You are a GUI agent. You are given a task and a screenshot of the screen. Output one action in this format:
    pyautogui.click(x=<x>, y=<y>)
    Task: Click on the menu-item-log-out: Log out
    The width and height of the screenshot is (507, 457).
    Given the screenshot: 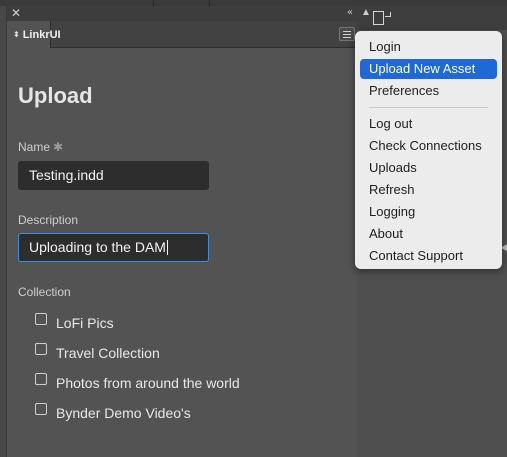 What is the action you would take?
    pyautogui.click(x=428, y=124)
    